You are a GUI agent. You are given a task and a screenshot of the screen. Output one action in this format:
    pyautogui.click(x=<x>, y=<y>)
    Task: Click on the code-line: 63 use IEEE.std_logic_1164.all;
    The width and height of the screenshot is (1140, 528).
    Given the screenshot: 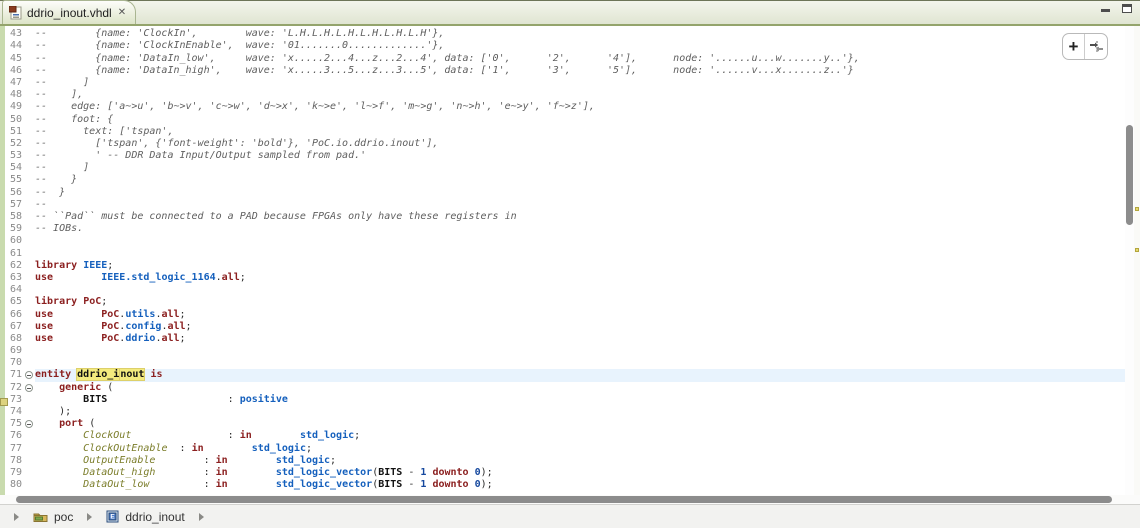 What is the action you would take?
    pyautogui.click(x=563, y=278)
    